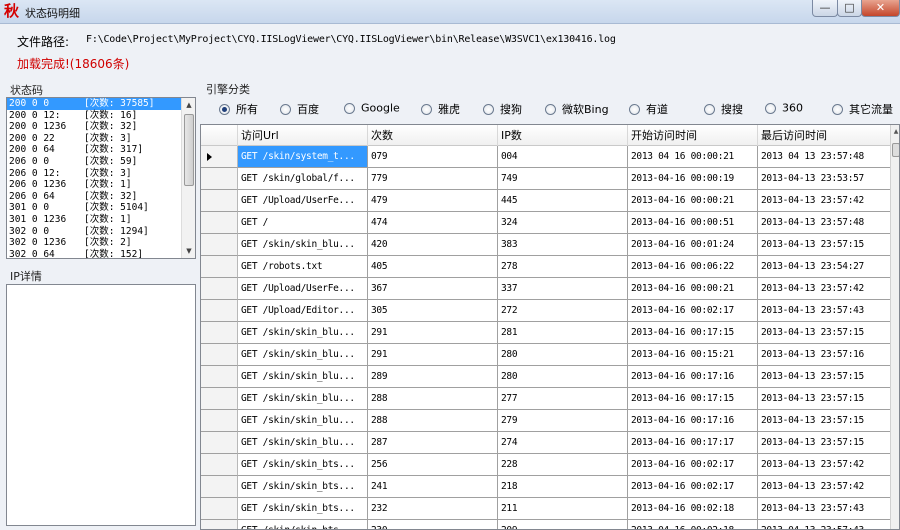 Image resolution: width=900 pixels, height=530 pixels. I want to click on engine-radio-option: Google, so click(372, 109).